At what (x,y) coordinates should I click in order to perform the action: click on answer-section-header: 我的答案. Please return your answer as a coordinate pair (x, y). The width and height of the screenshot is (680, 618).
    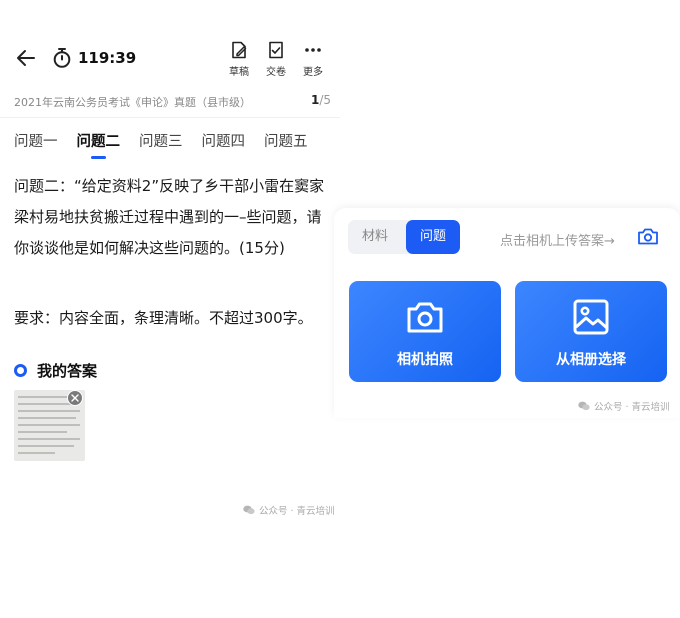
    Looking at the image, I should click on (55, 370).